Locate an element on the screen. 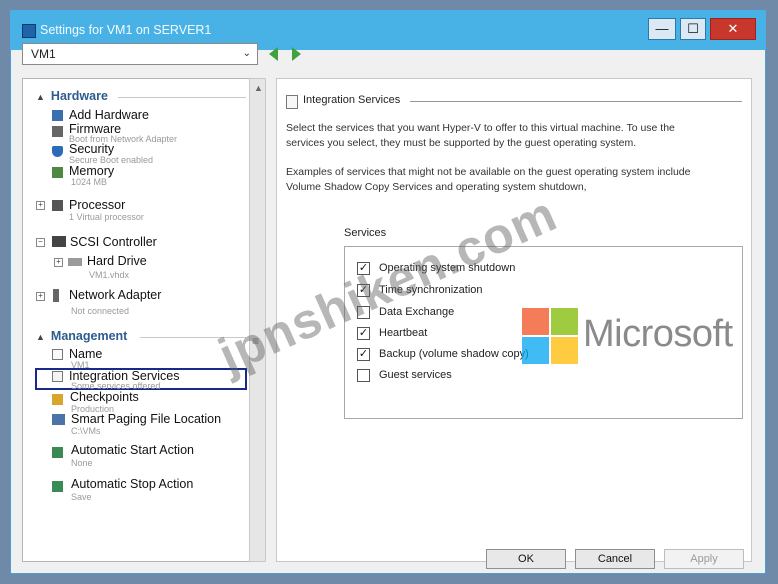  network-adapter-subtext: Not connected is located at coordinates (100, 311).